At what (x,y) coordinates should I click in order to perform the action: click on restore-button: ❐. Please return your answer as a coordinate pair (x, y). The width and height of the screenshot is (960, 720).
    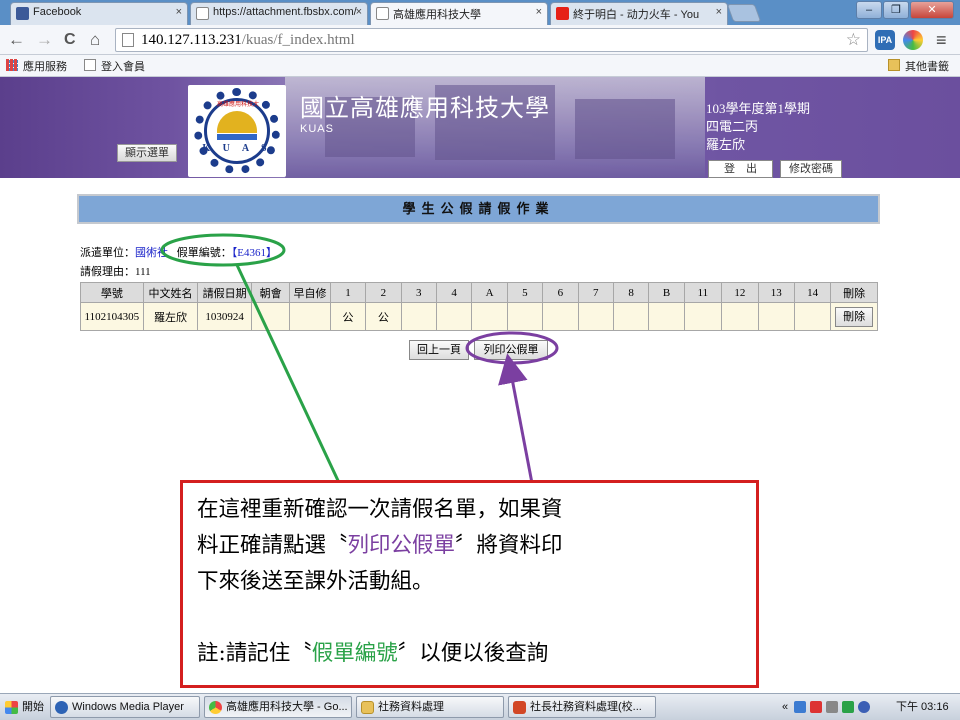
    Looking at the image, I should click on (896, 10).